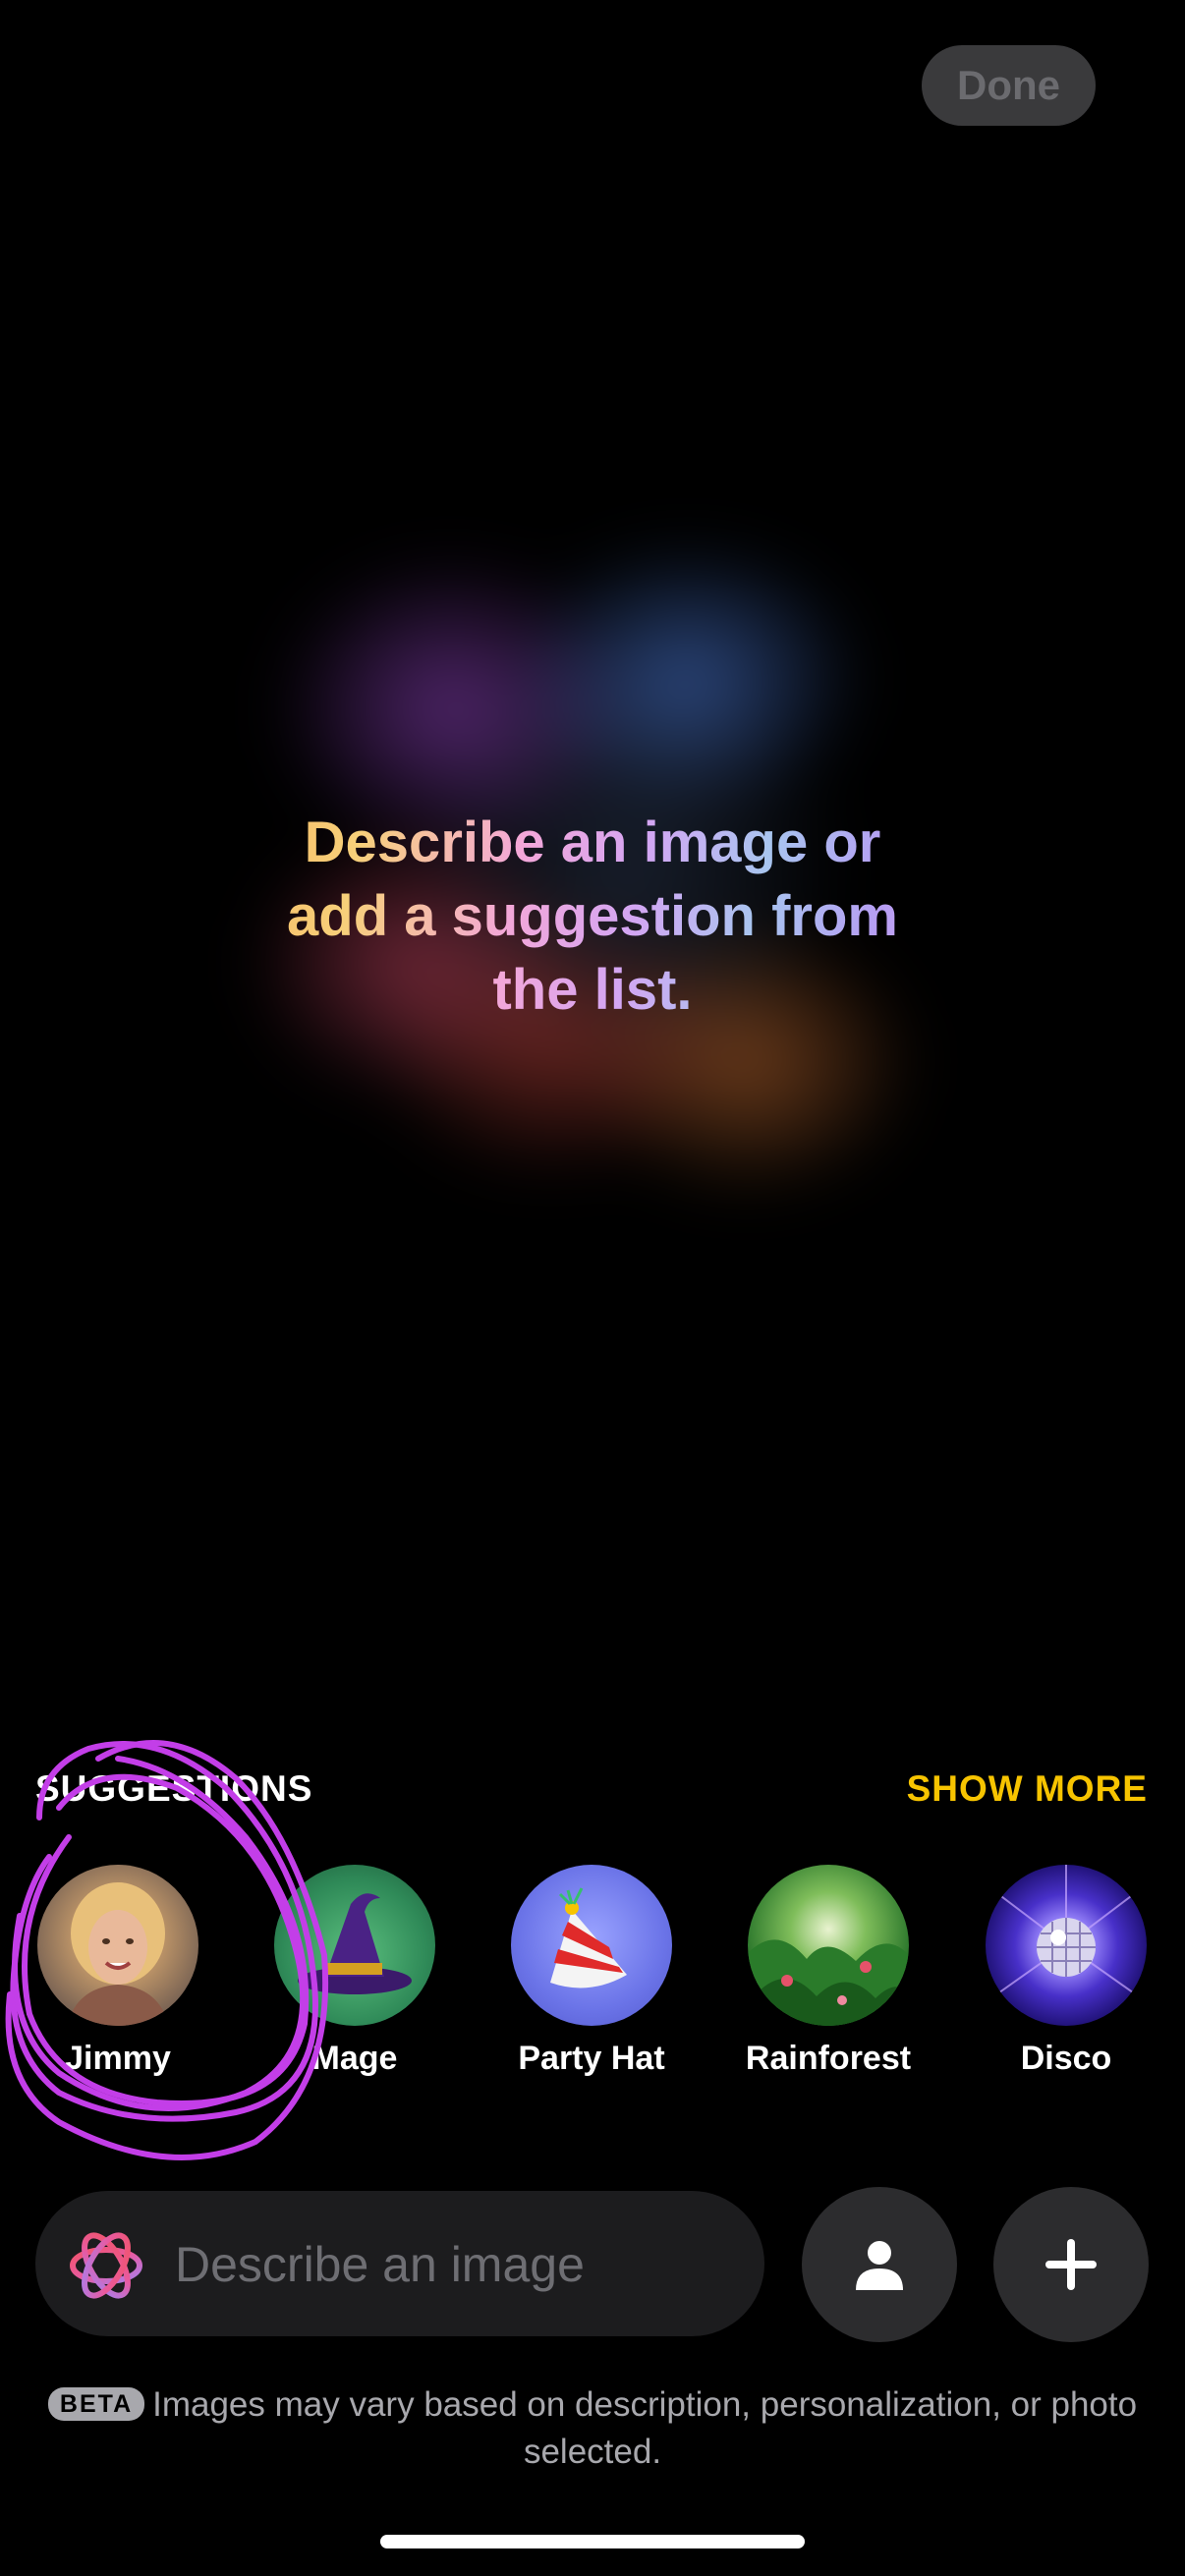 The height and width of the screenshot is (2576, 1185). I want to click on plus-icon, so click(1071, 2264).